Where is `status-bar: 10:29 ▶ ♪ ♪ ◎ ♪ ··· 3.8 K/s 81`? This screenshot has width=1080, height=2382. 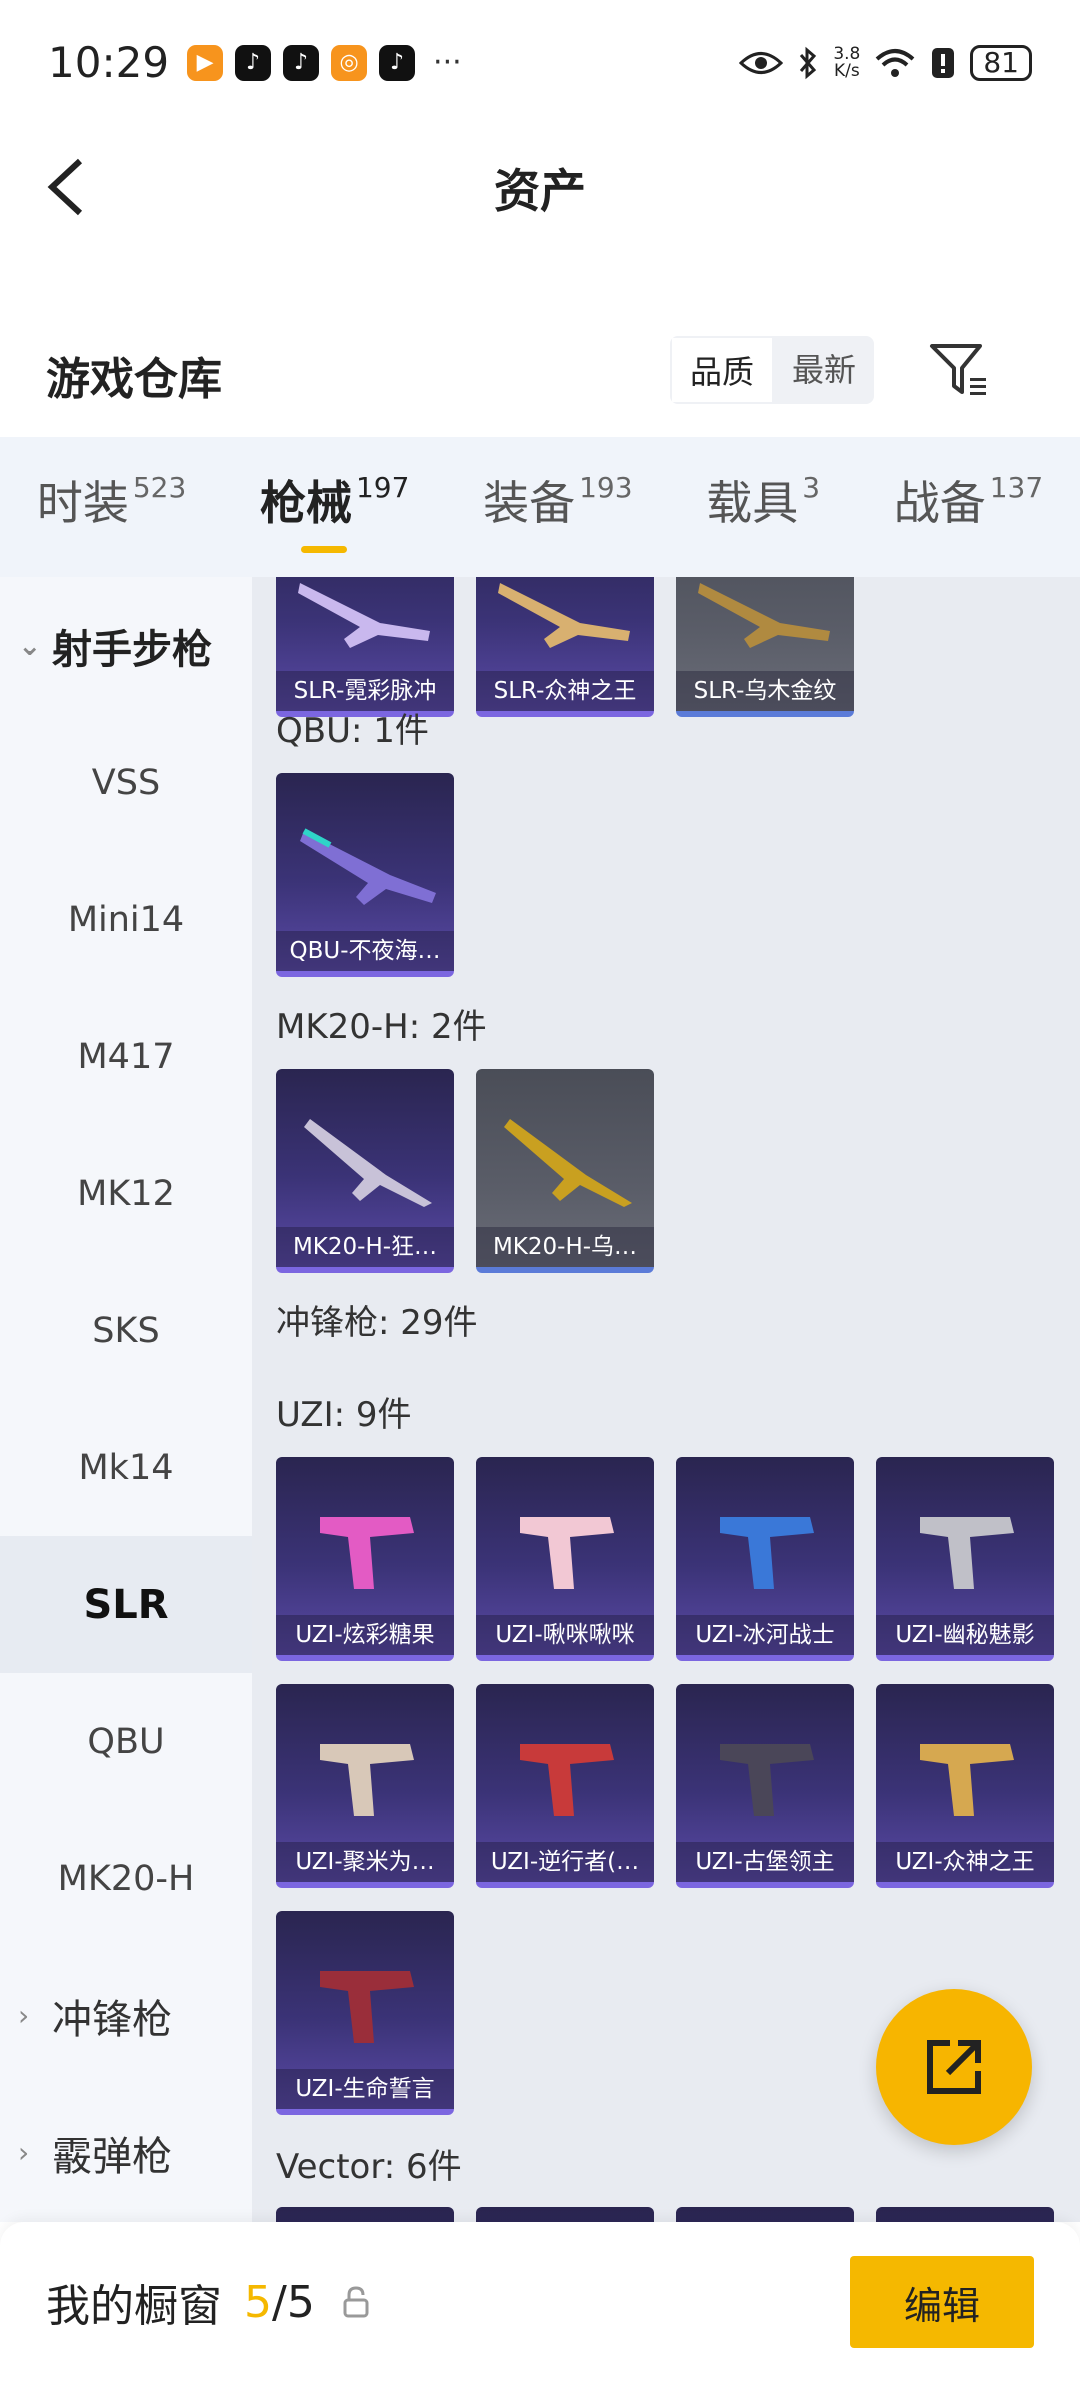 status-bar: 10:29 ▶ ♪ ♪ ◎ ♪ ··· 3.8 K/s 81 is located at coordinates (540, 62).